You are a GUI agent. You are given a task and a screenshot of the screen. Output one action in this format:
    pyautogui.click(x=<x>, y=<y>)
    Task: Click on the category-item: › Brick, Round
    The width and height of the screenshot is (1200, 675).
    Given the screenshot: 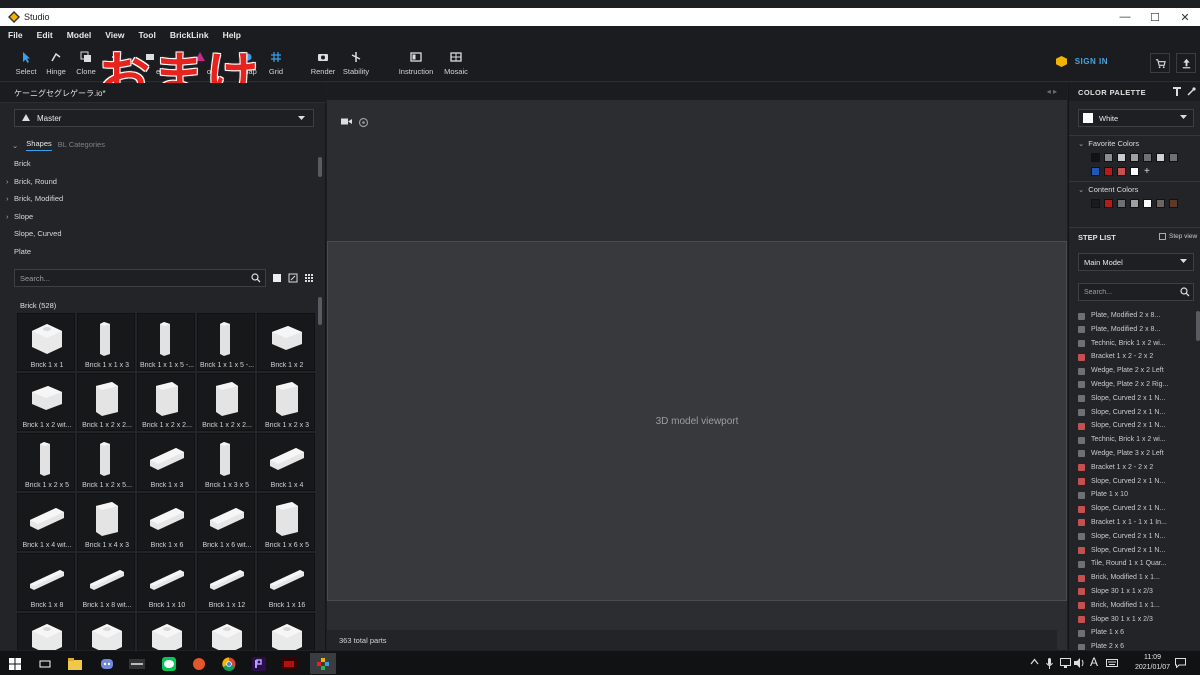 What is the action you would take?
    pyautogui.click(x=163, y=182)
    